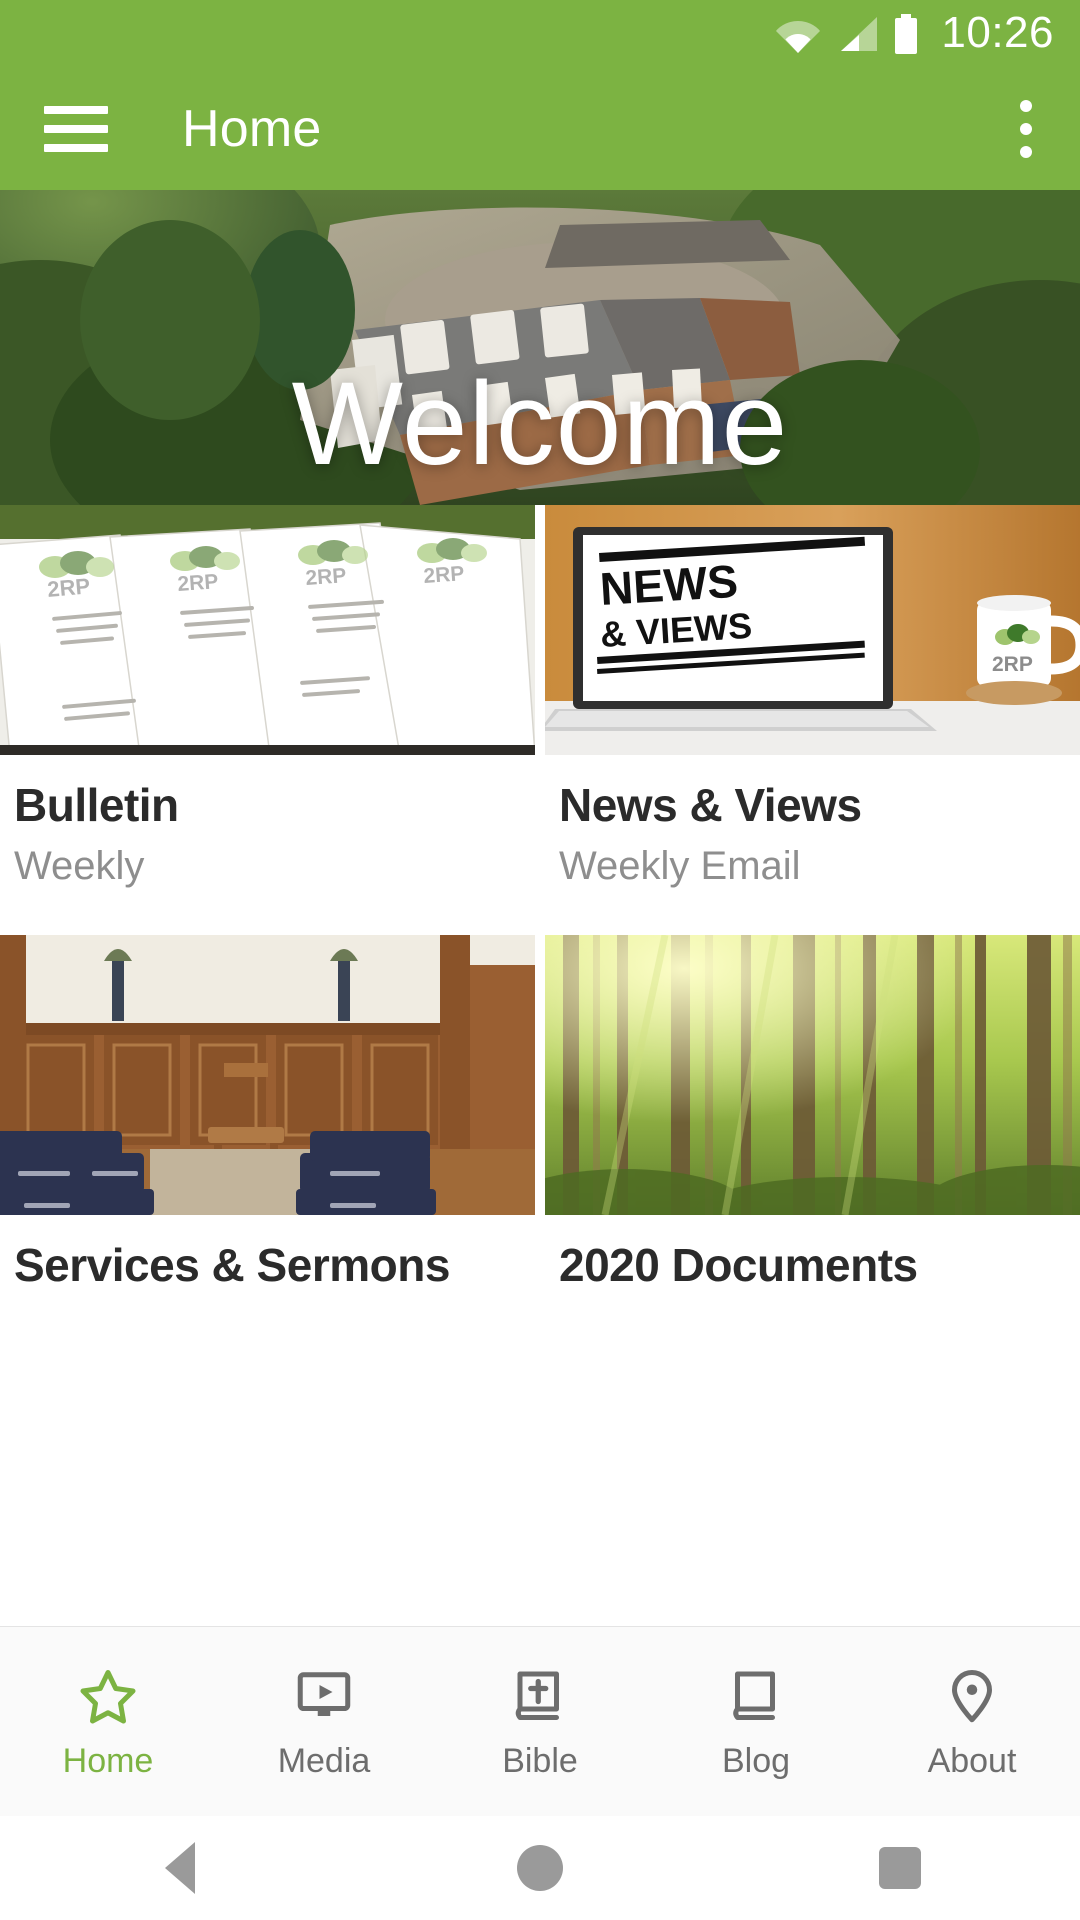  Describe the element at coordinates (324, 1760) in the screenshot. I see `nav-label: Media` at that location.